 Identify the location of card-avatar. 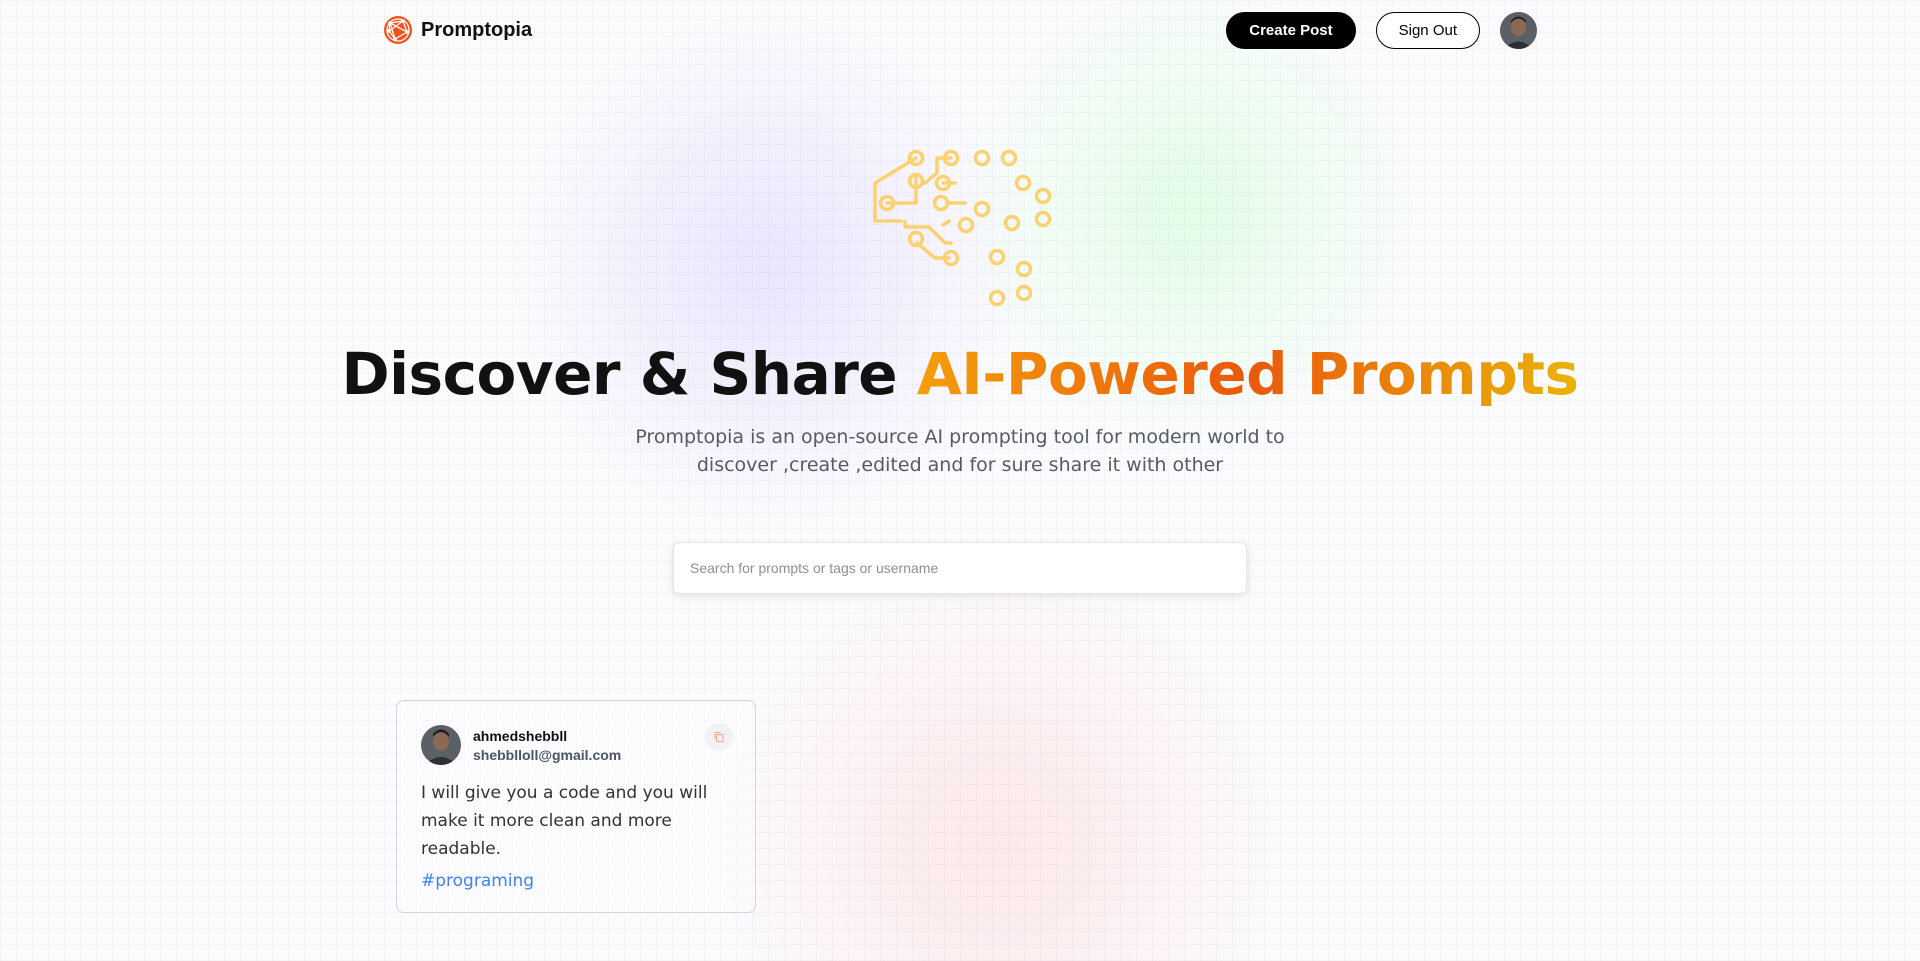
(441, 745).